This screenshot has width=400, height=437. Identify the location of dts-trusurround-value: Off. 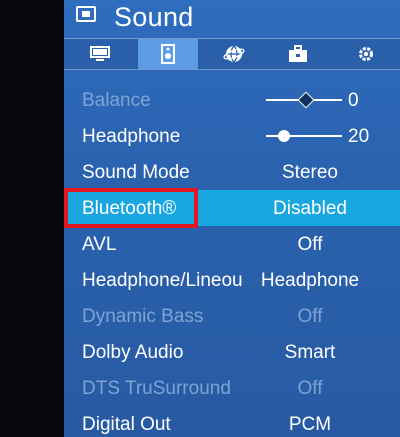
(310, 388).